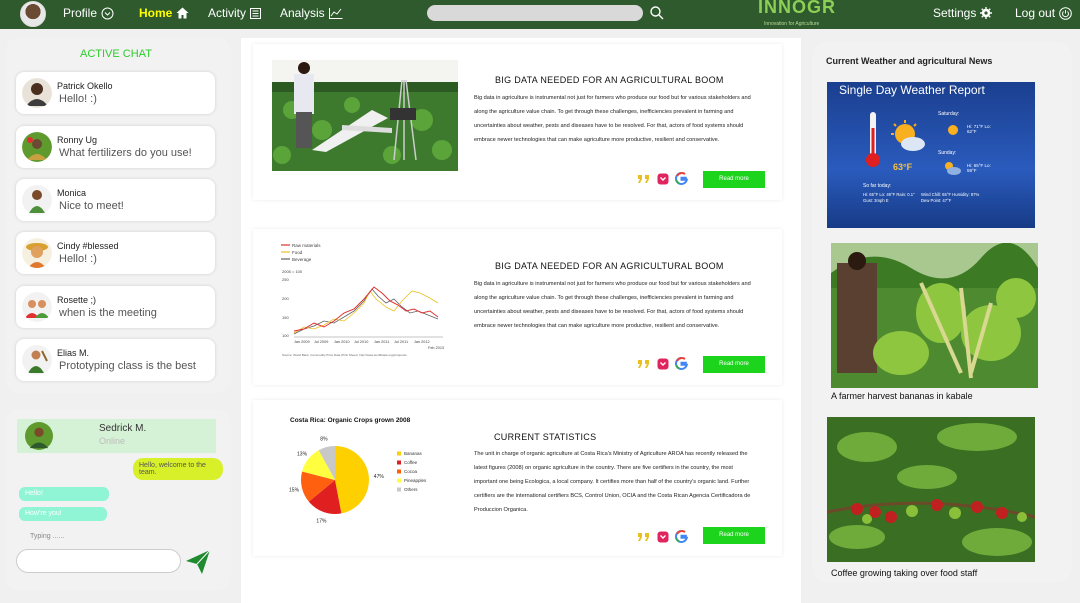 The image size is (1080, 603). What do you see at coordinates (1043, 13) in the screenshot?
I see `nav-logout: Log out` at bounding box center [1043, 13].